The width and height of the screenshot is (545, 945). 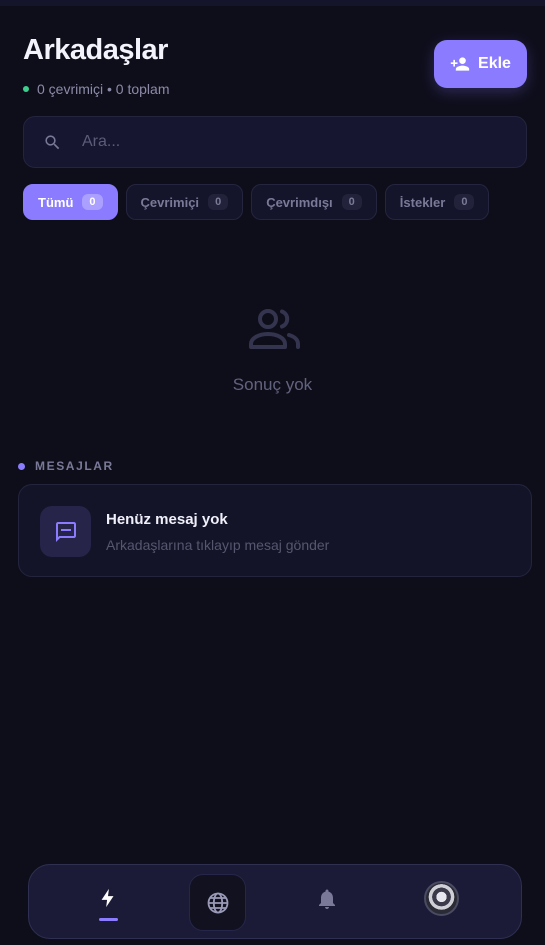 I want to click on messages-empty-title: Henüz mesaj yok, so click(x=167, y=519).